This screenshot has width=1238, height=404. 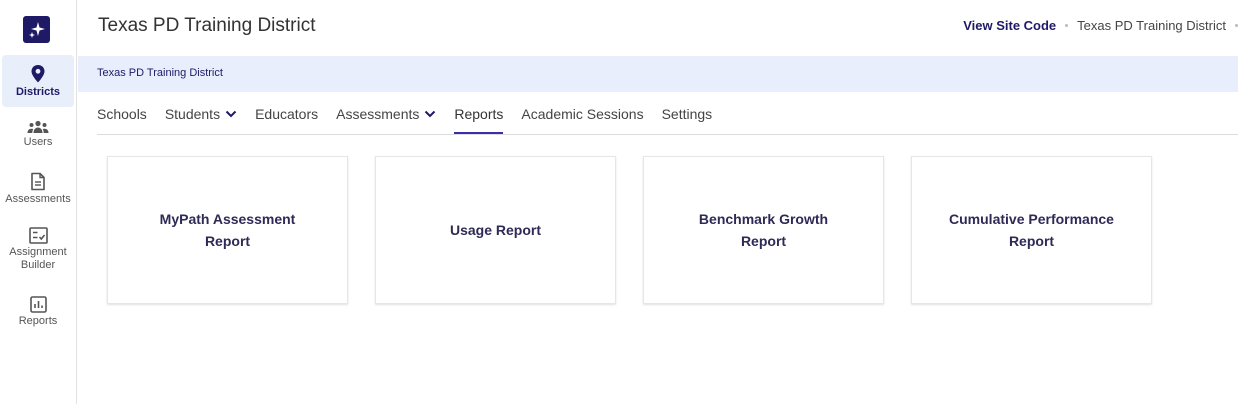 What do you see at coordinates (38, 235) in the screenshot?
I see `checklist-icon` at bounding box center [38, 235].